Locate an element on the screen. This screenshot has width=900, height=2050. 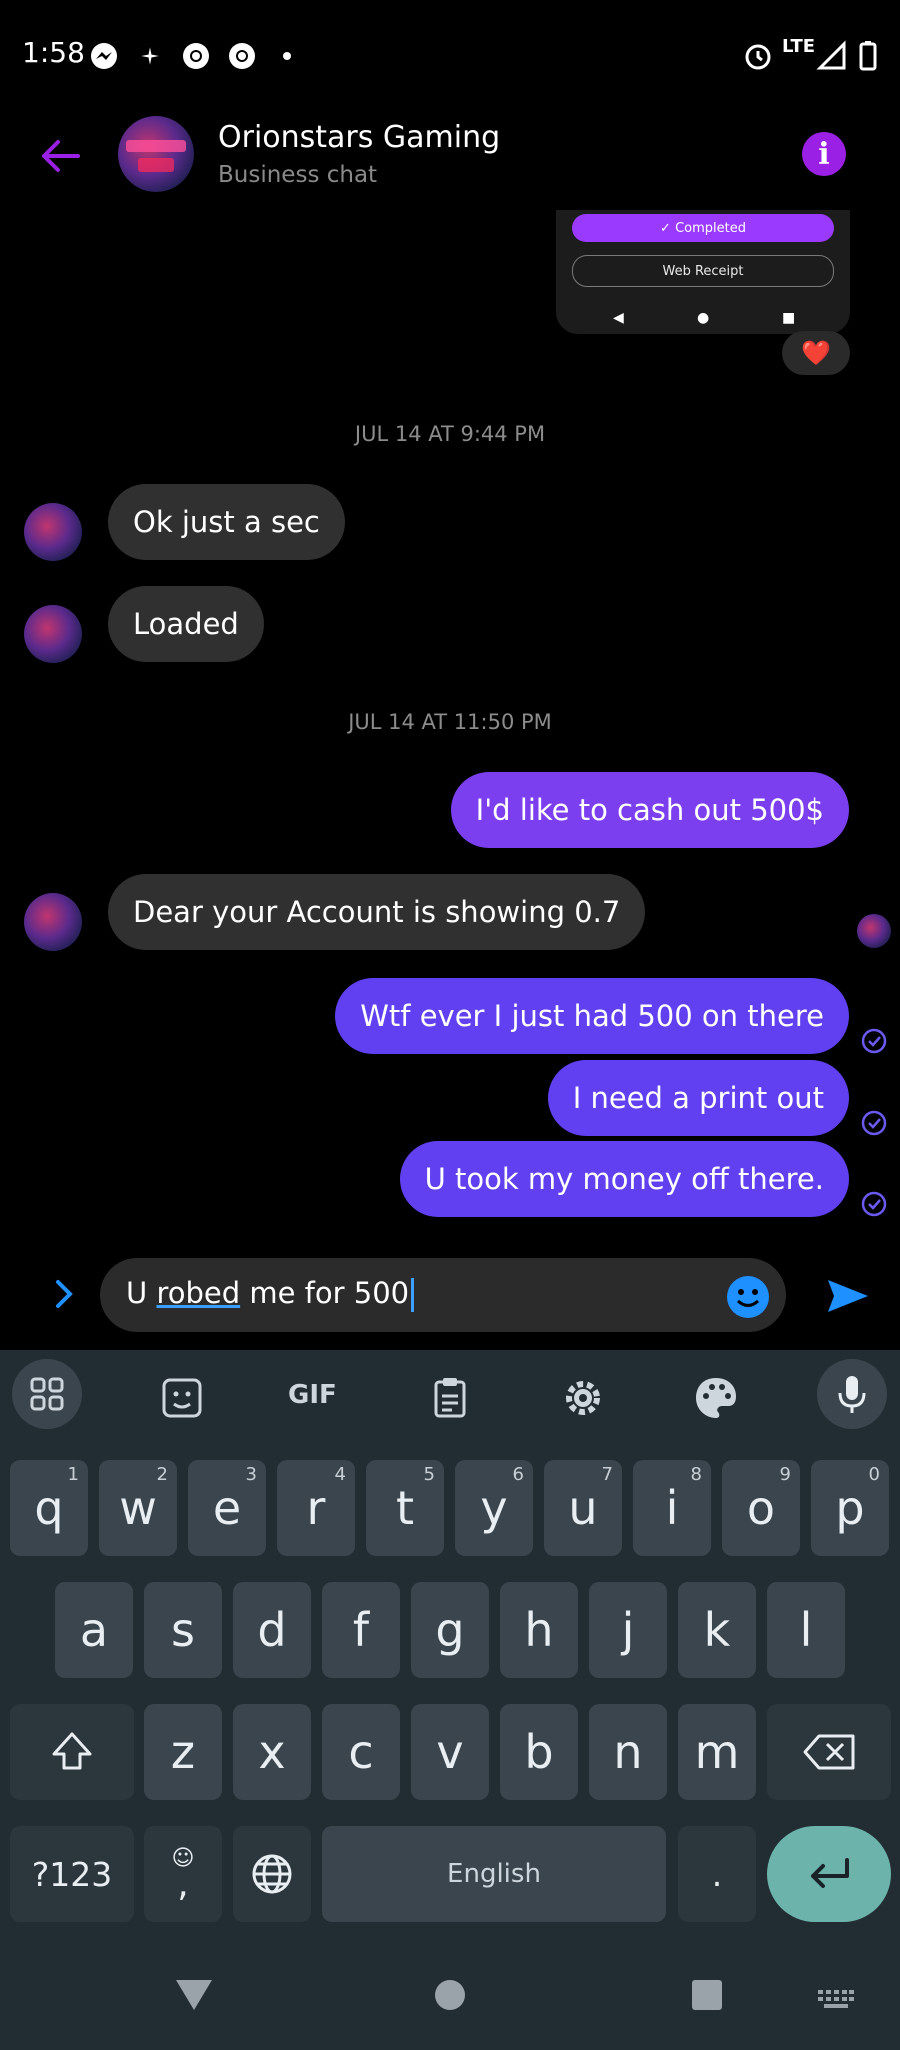
enter-icon is located at coordinates (830, 1873).